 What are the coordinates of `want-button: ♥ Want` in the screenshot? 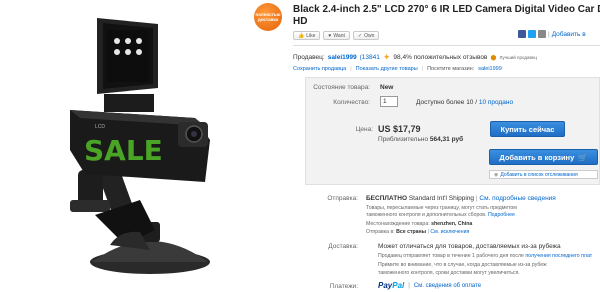 It's located at (336, 35).